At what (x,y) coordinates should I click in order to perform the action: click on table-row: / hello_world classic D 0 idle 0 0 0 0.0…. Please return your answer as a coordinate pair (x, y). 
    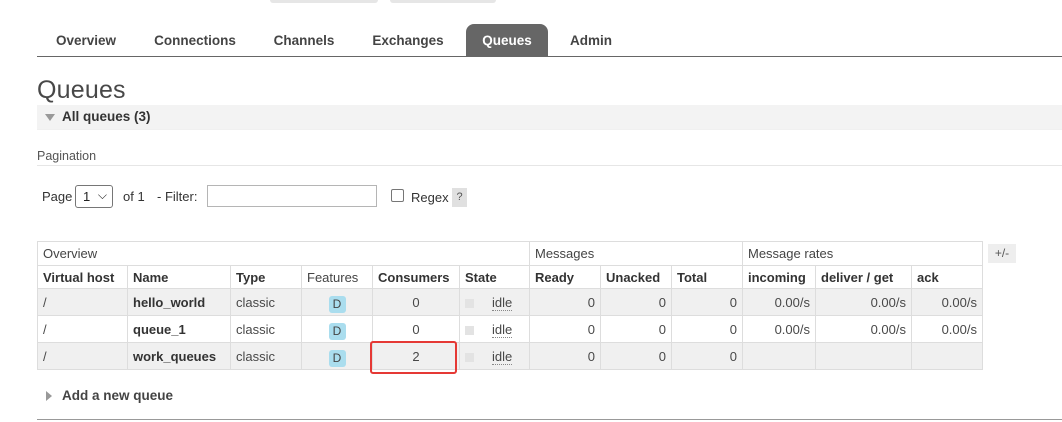
    Looking at the image, I should click on (510, 302).